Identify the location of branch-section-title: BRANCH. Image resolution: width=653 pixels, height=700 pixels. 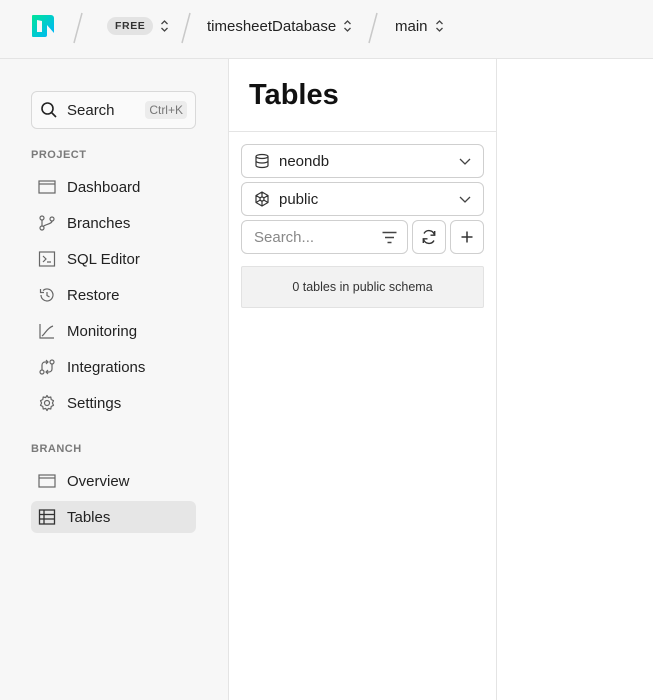
(56, 449).